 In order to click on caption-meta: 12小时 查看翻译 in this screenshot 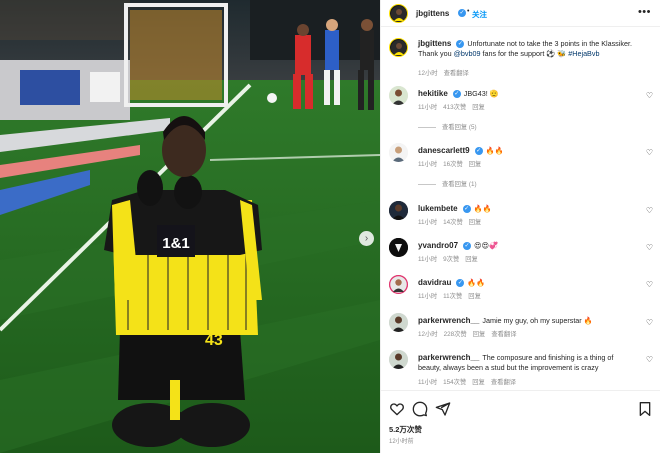, I will do `click(446, 72)`.